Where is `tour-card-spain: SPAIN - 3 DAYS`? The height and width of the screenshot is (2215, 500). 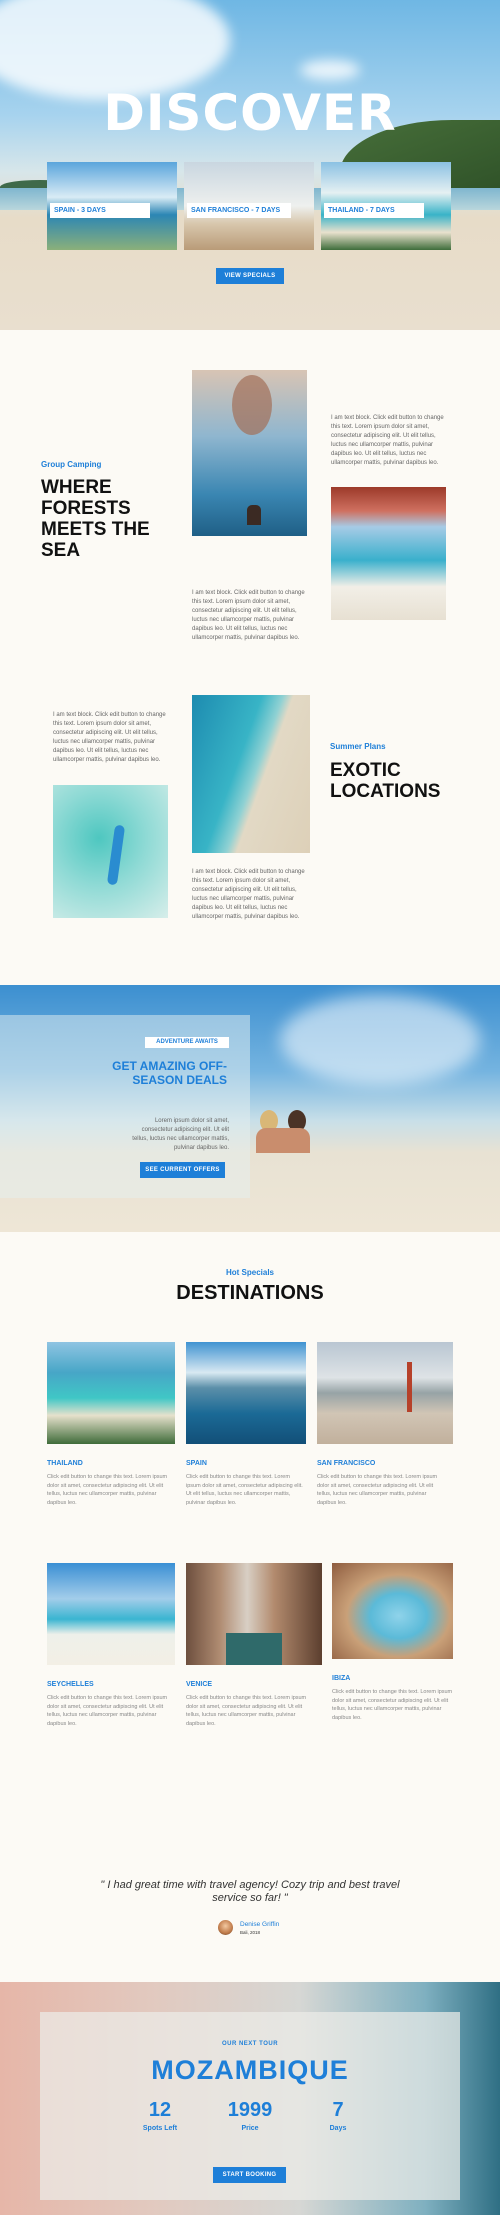 tour-card-spain: SPAIN - 3 DAYS is located at coordinates (112, 206).